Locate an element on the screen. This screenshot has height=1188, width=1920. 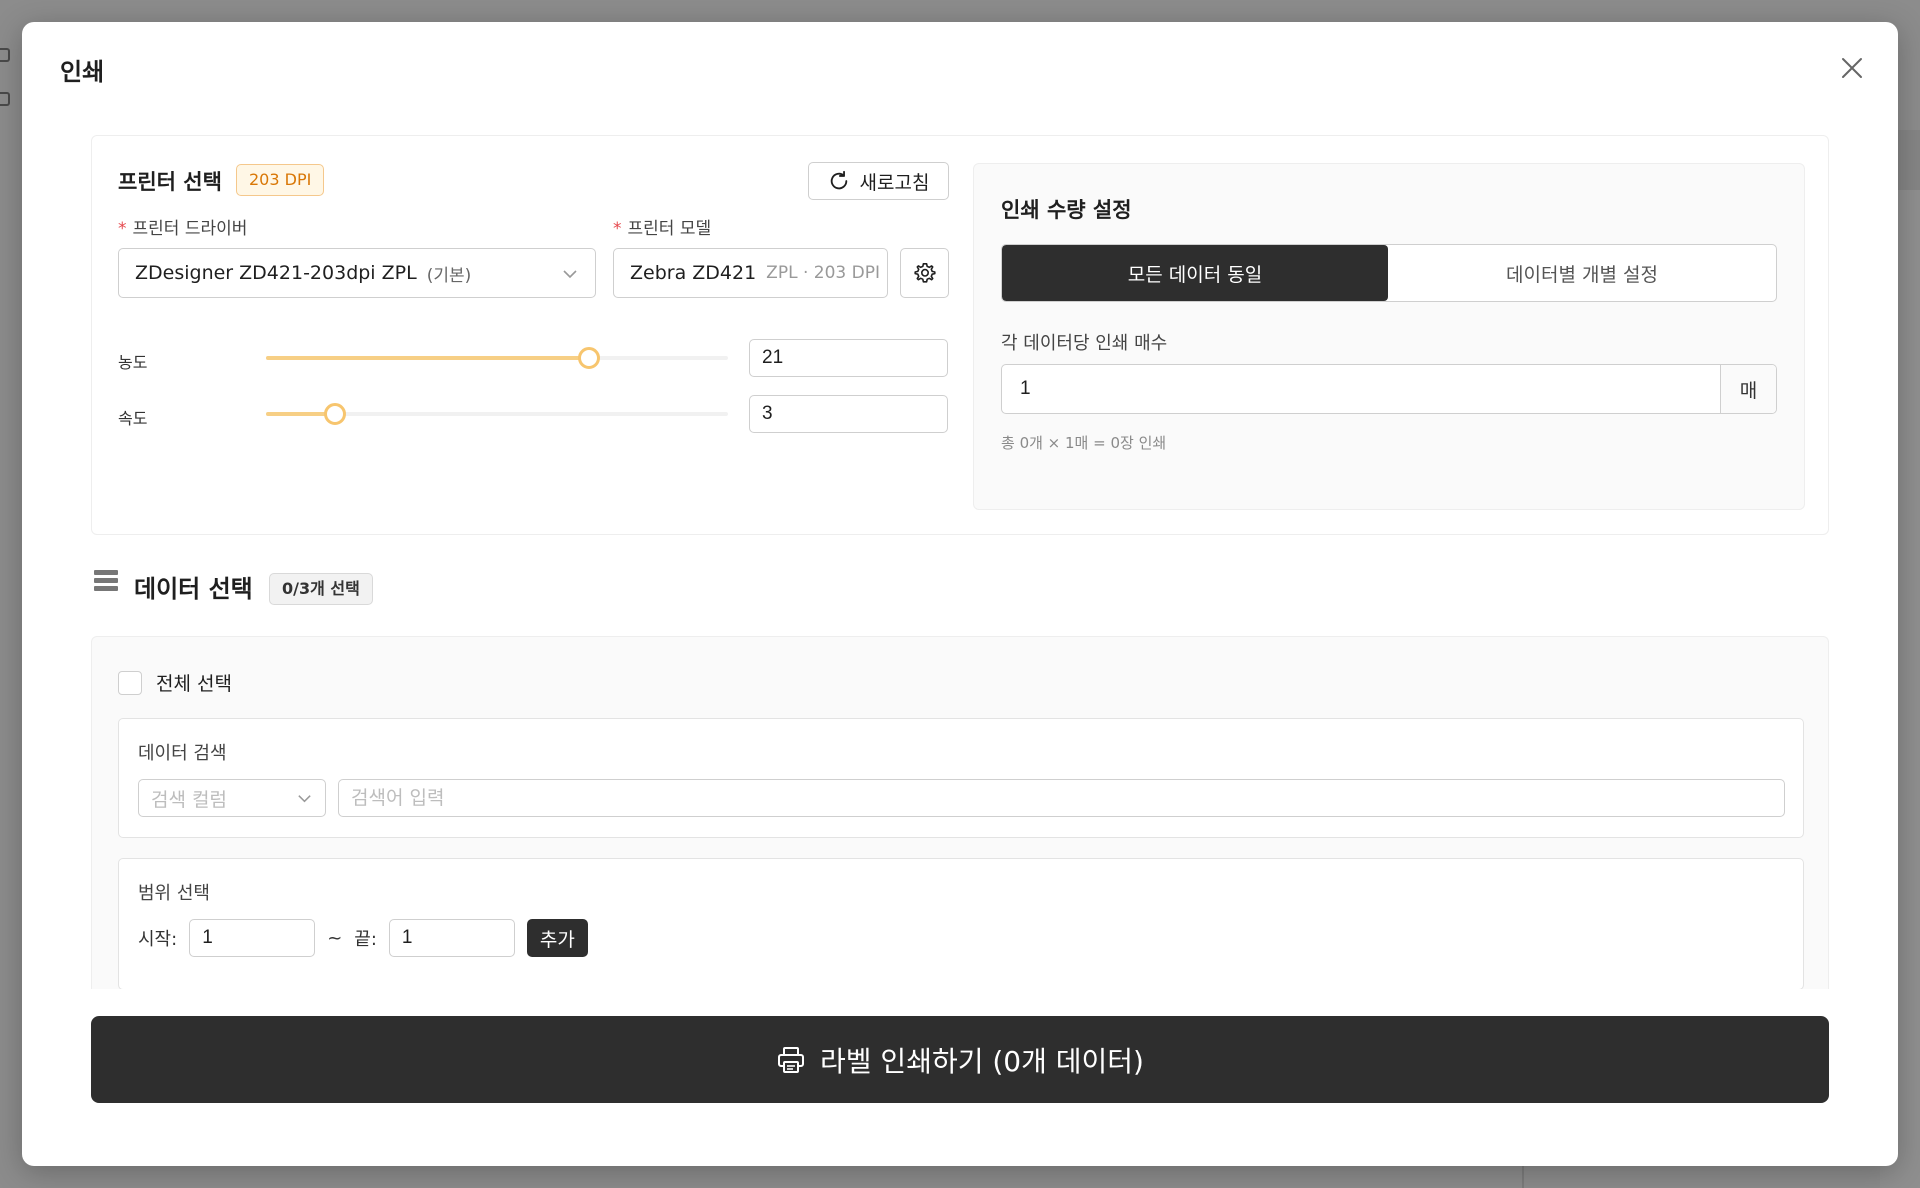
driver-value: ZDesigner ZD421-203dpi ZPL is located at coordinates (276, 273).